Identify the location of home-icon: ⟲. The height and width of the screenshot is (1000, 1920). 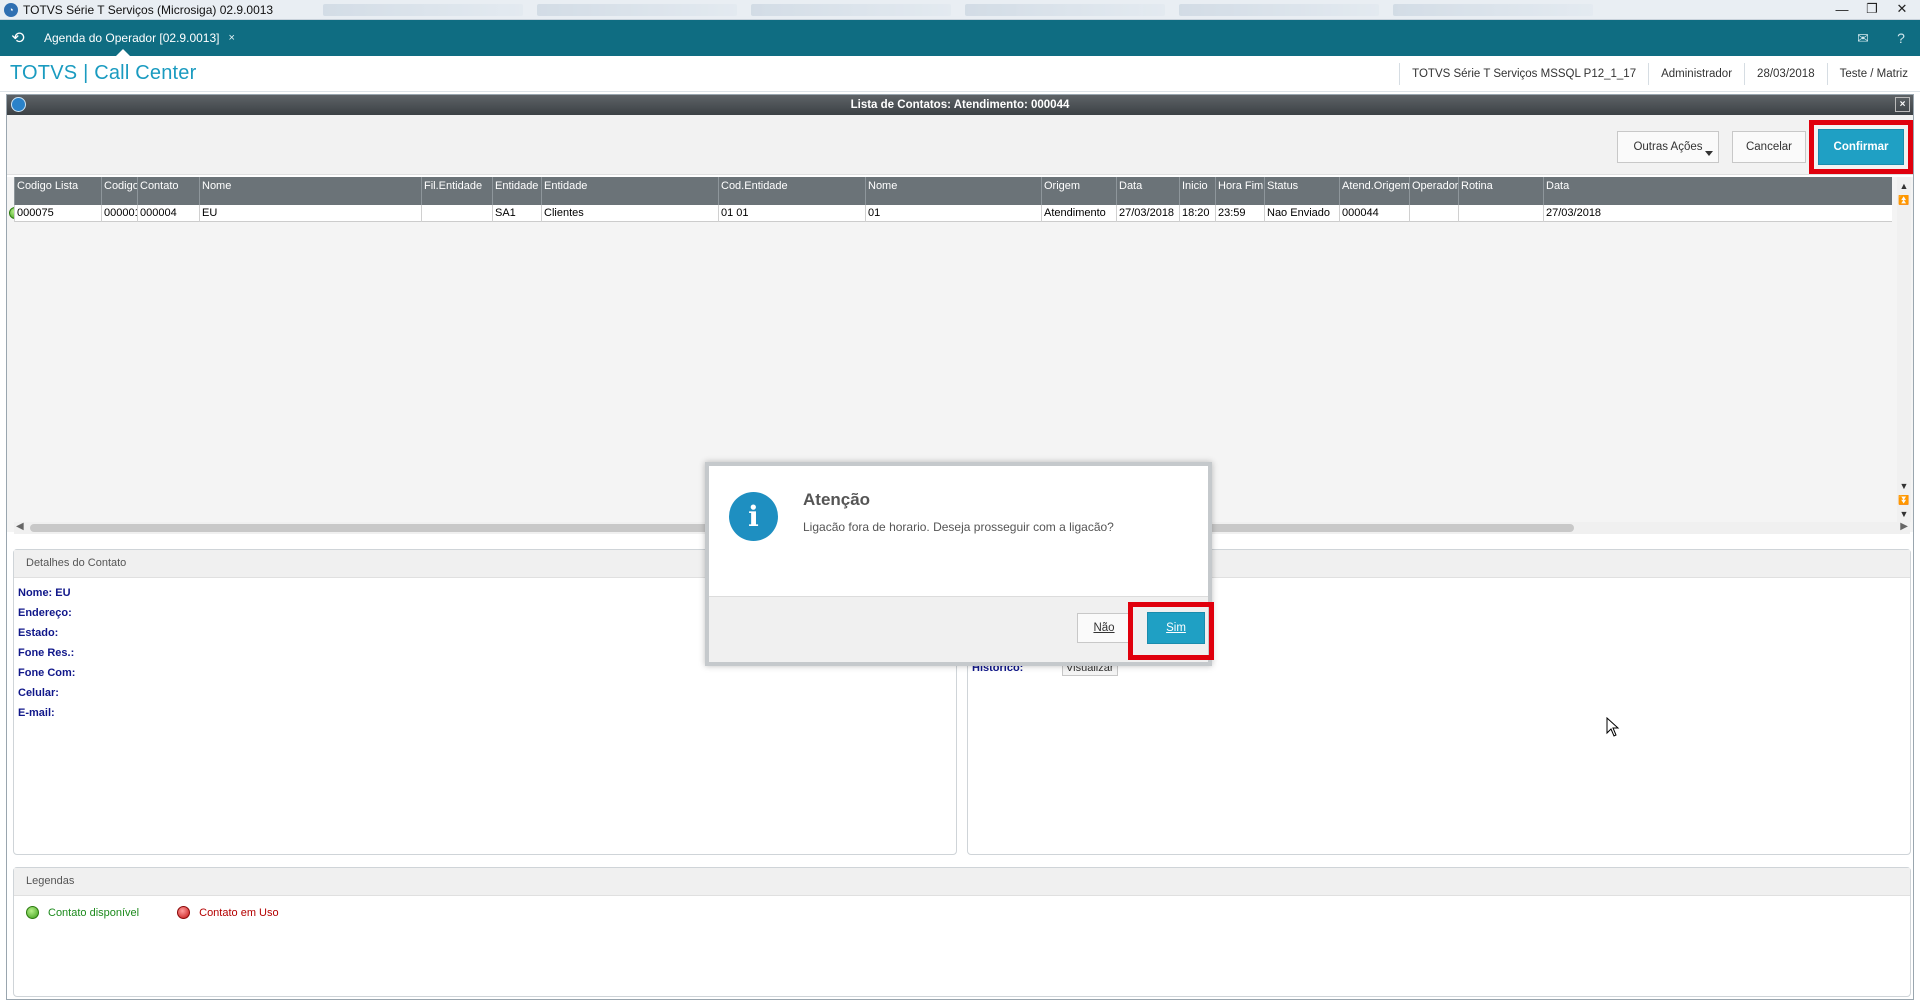
(18, 38).